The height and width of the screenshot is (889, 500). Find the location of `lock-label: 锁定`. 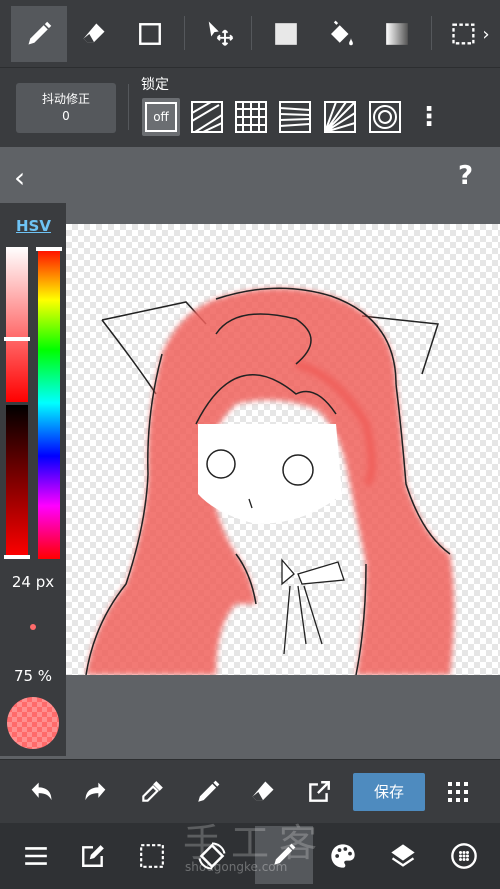

lock-label: 锁定 is located at coordinates (155, 85).